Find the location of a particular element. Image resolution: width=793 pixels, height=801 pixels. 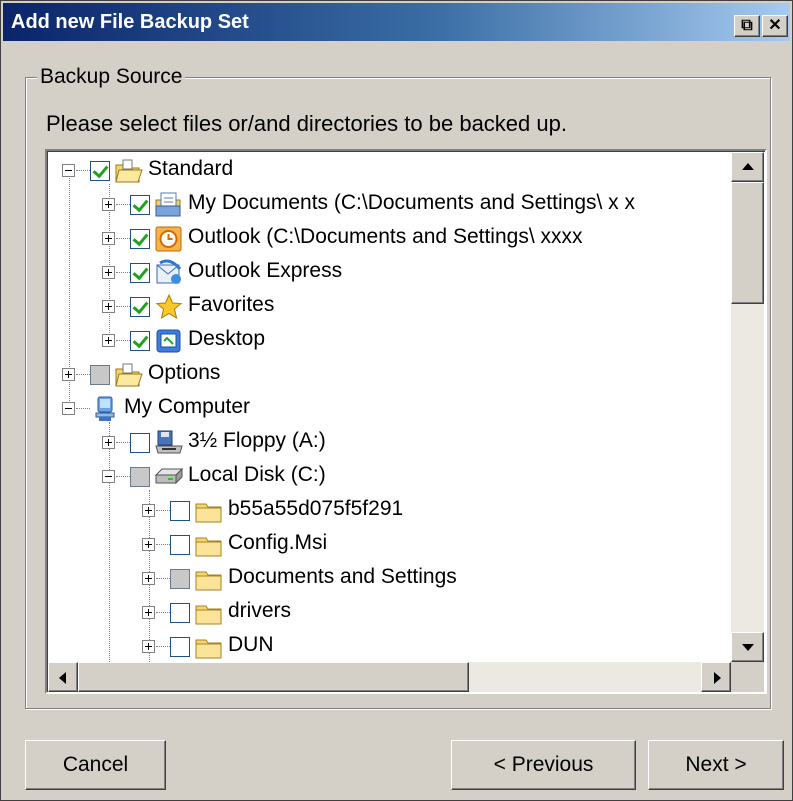

tree-row: DUN is located at coordinates (389, 646).